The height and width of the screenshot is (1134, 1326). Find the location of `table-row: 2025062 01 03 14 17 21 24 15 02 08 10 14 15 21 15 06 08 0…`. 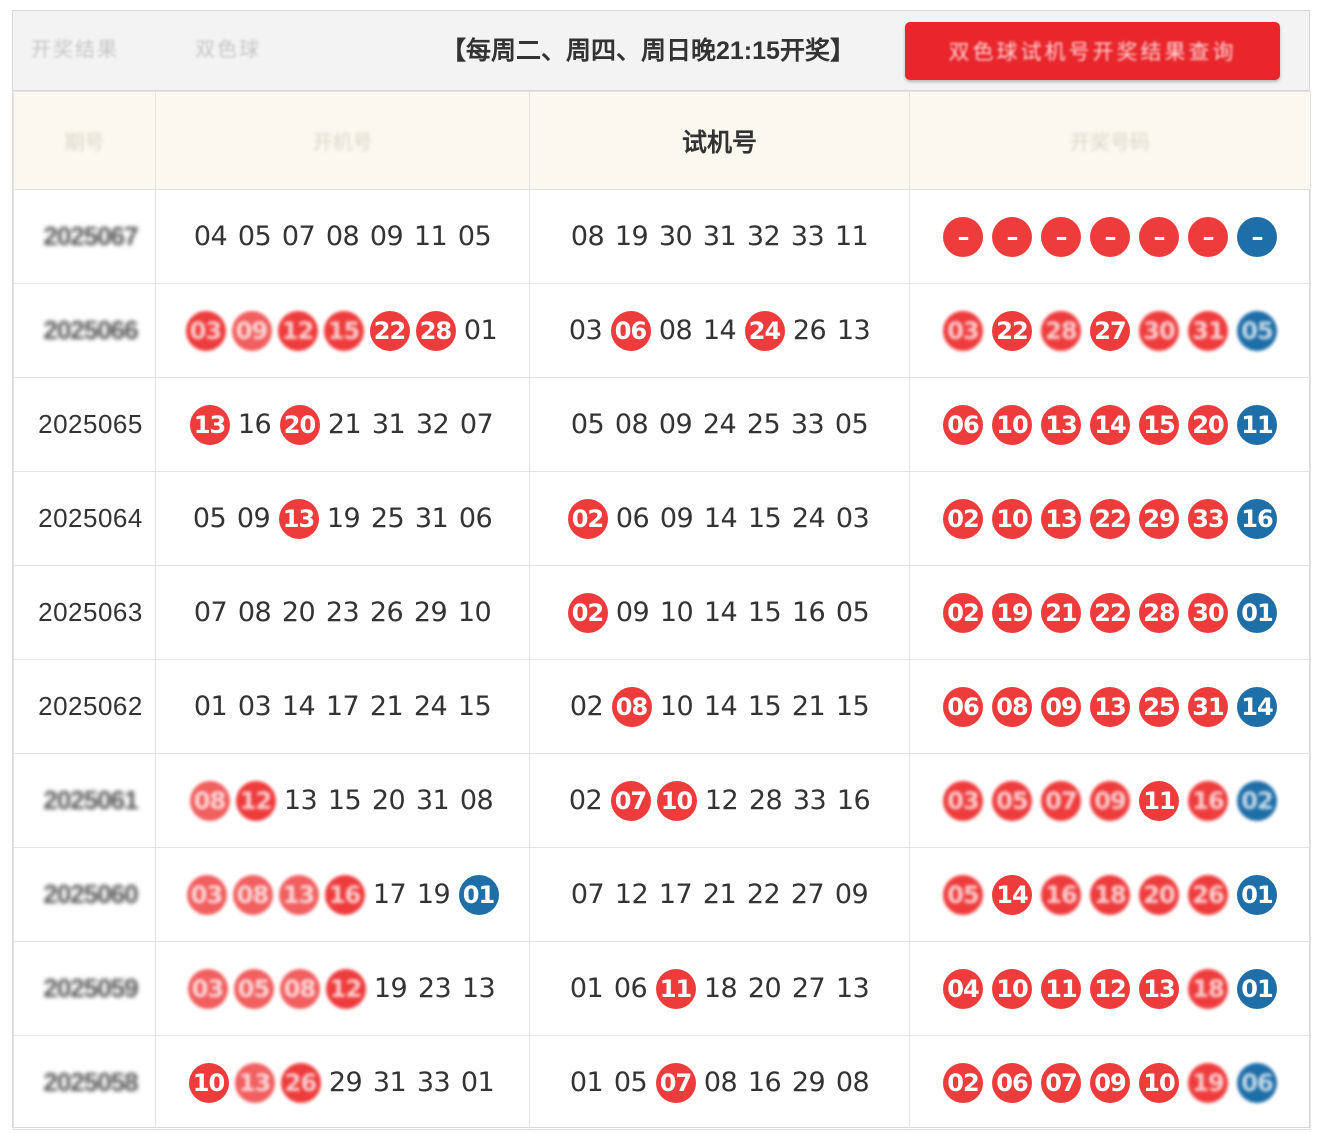

table-row: 2025062 01 03 14 17 21 24 15 02 08 10 14 15 21 15 06 08 0… is located at coordinates (662, 706).